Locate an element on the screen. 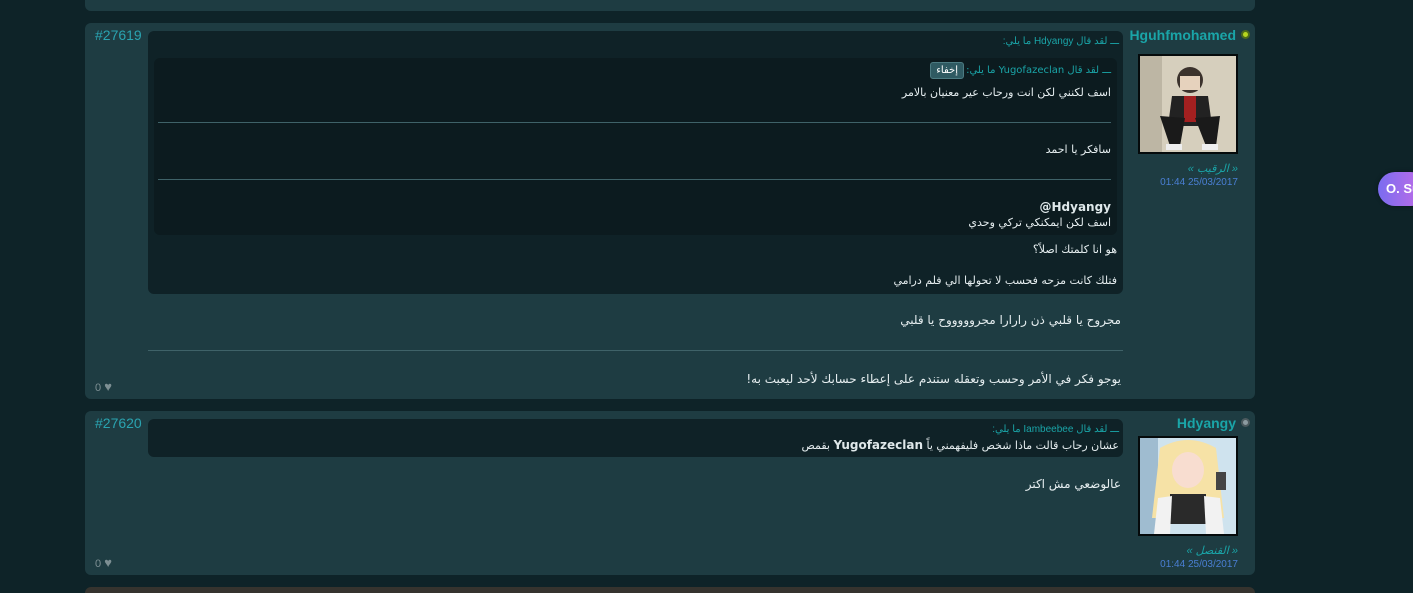 The width and height of the screenshot is (1413, 593). hide-quote-button: إخفاء is located at coordinates (947, 70).